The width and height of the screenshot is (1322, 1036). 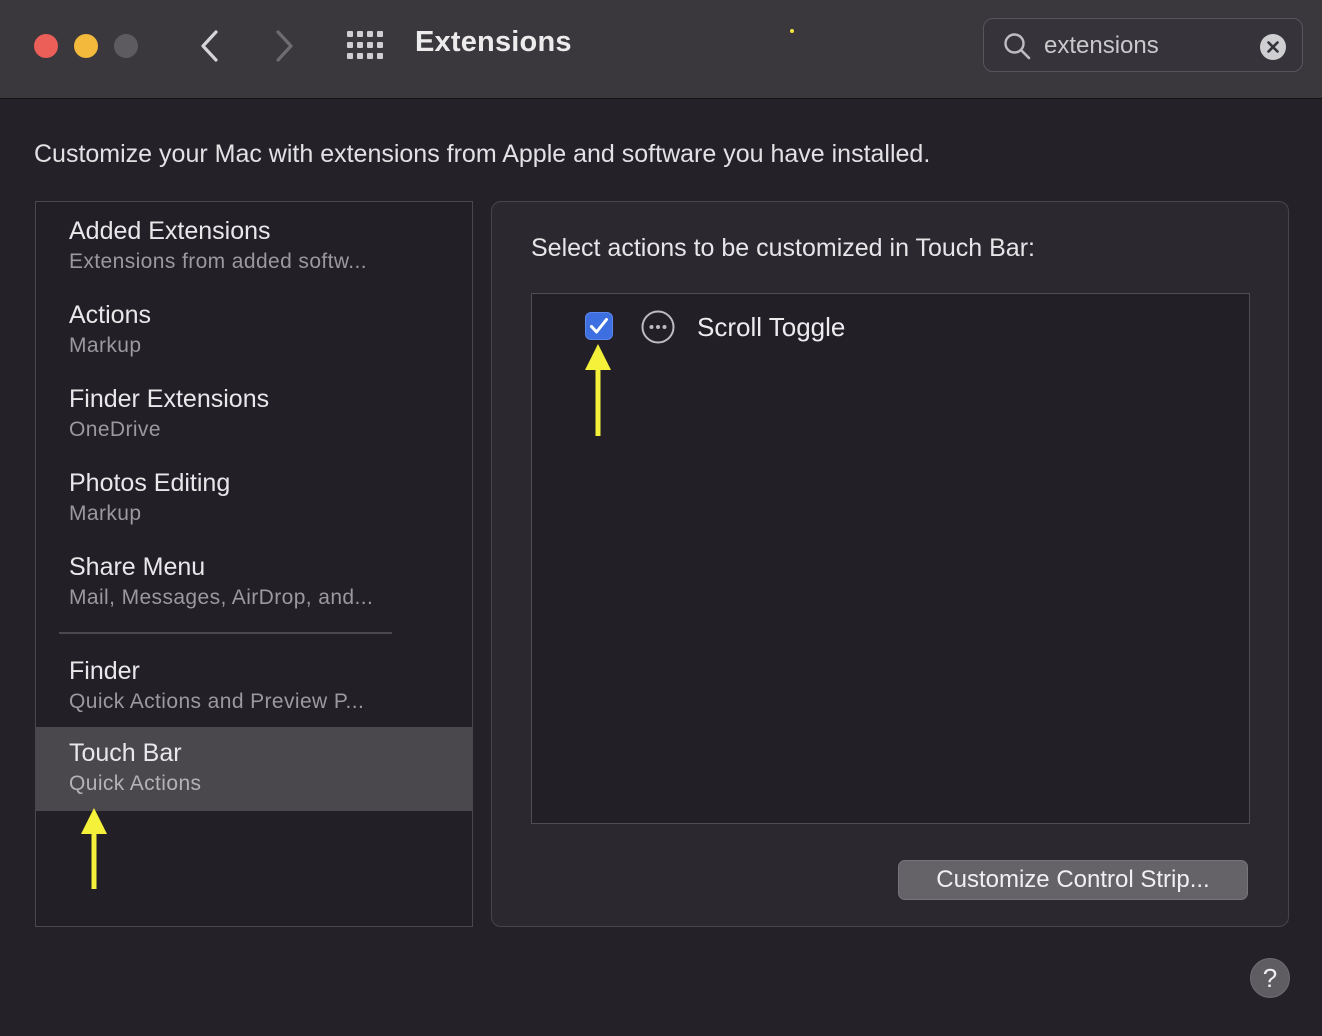 I want to click on sidebar-divider, so click(x=225, y=633).